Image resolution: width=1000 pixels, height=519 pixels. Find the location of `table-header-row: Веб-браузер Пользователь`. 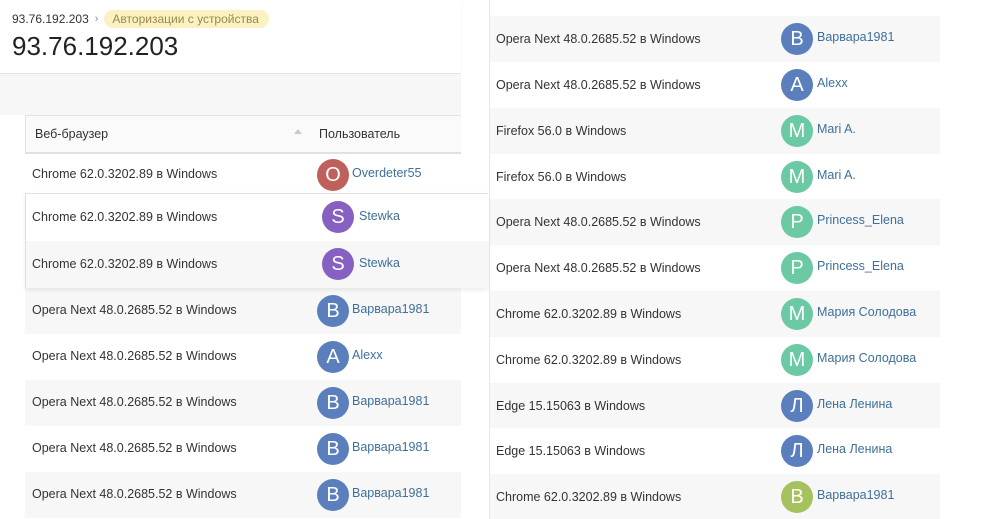

table-header-row: Веб-браузер Пользователь is located at coordinates (243, 134).